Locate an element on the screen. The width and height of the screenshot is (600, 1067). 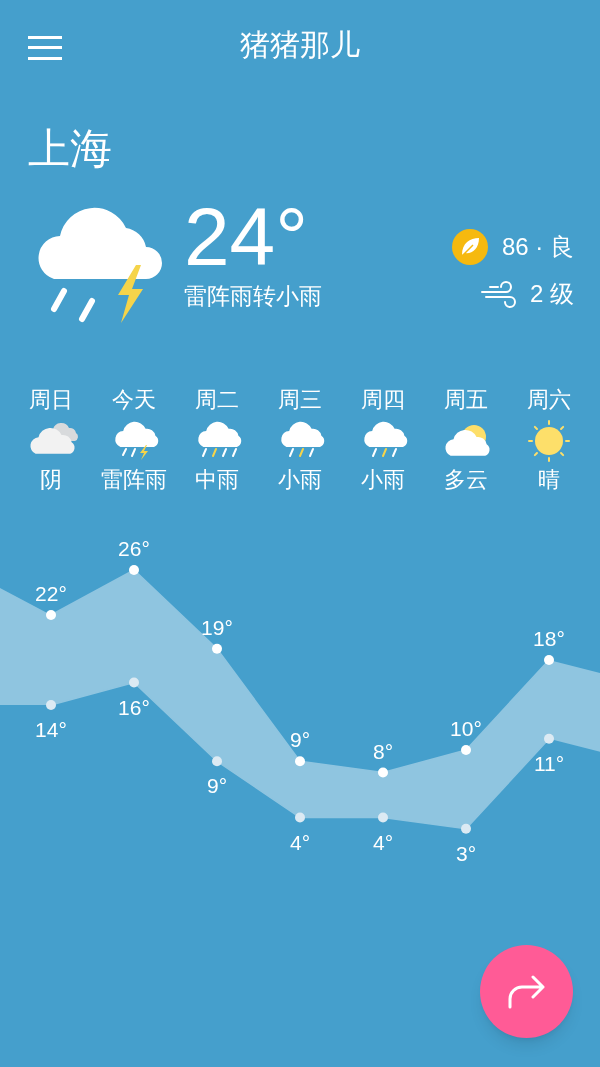
forecast-condition: 中雨 is located at coordinates (217, 480).